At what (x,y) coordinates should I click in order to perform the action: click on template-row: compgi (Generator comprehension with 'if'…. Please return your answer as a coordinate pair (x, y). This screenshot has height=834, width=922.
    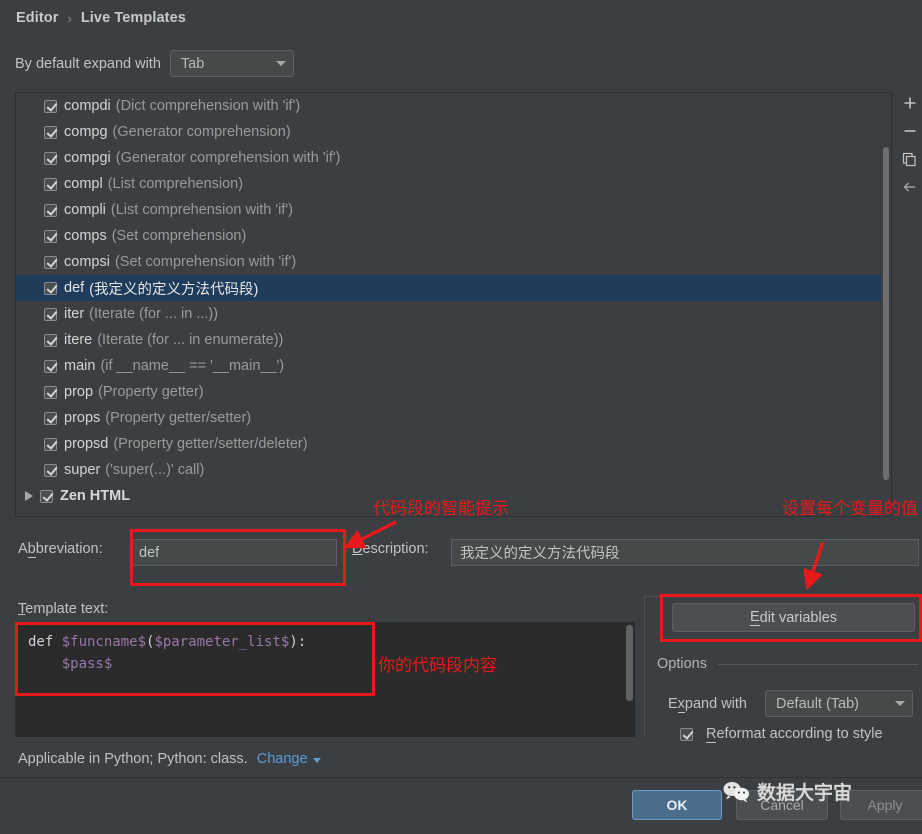
    Looking at the image, I should click on (453, 158).